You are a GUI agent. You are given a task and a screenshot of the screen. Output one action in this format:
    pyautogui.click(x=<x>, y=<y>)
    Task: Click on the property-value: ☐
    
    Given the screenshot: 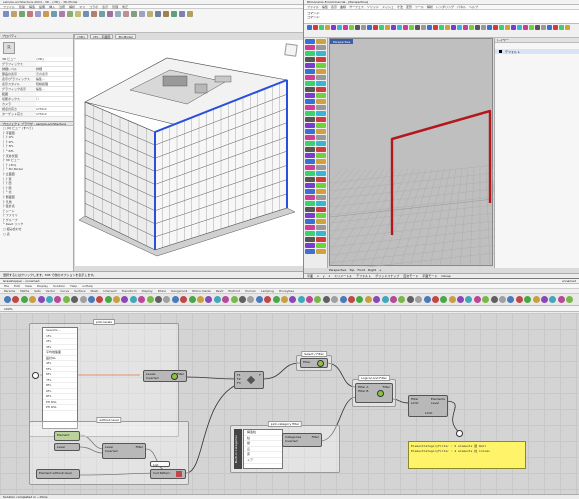 What is the action you would take?
    pyautogui.click(x=54, y=99)
    